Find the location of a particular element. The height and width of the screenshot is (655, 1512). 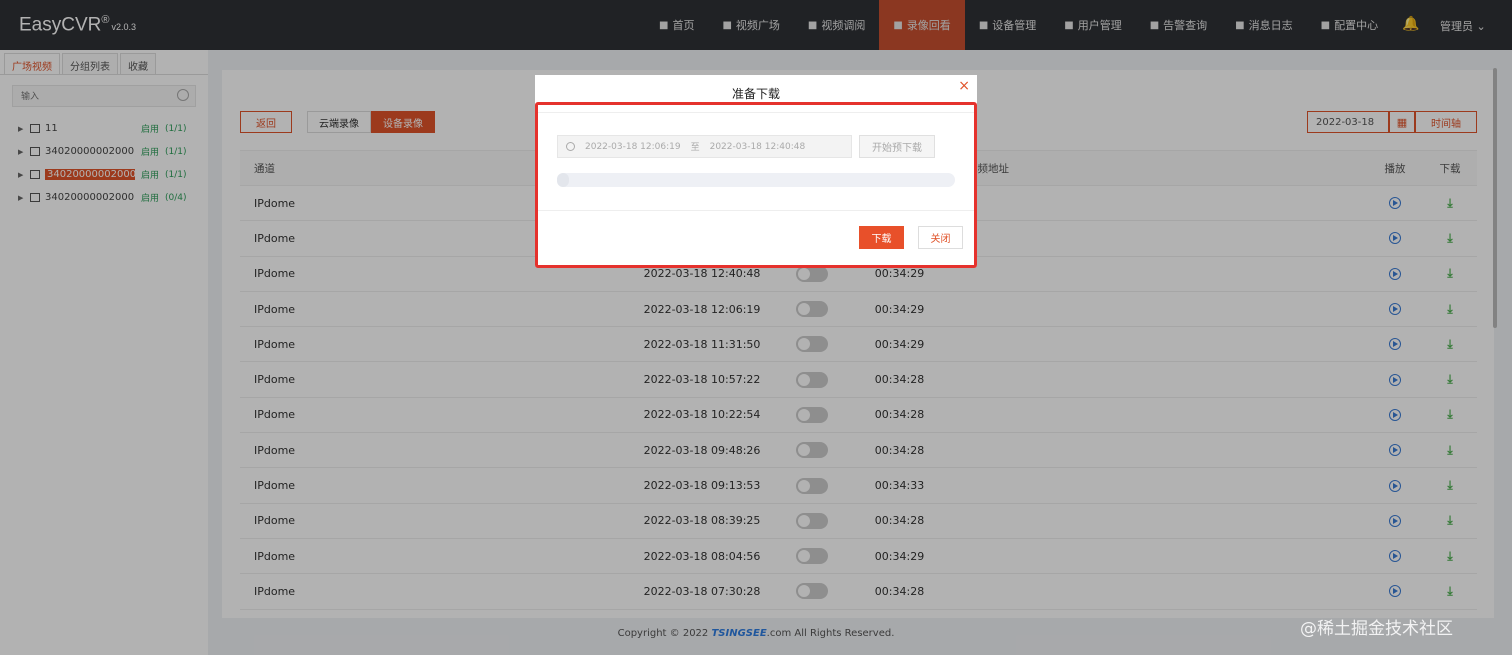

clock-icon is located at coordinates (570, 146).